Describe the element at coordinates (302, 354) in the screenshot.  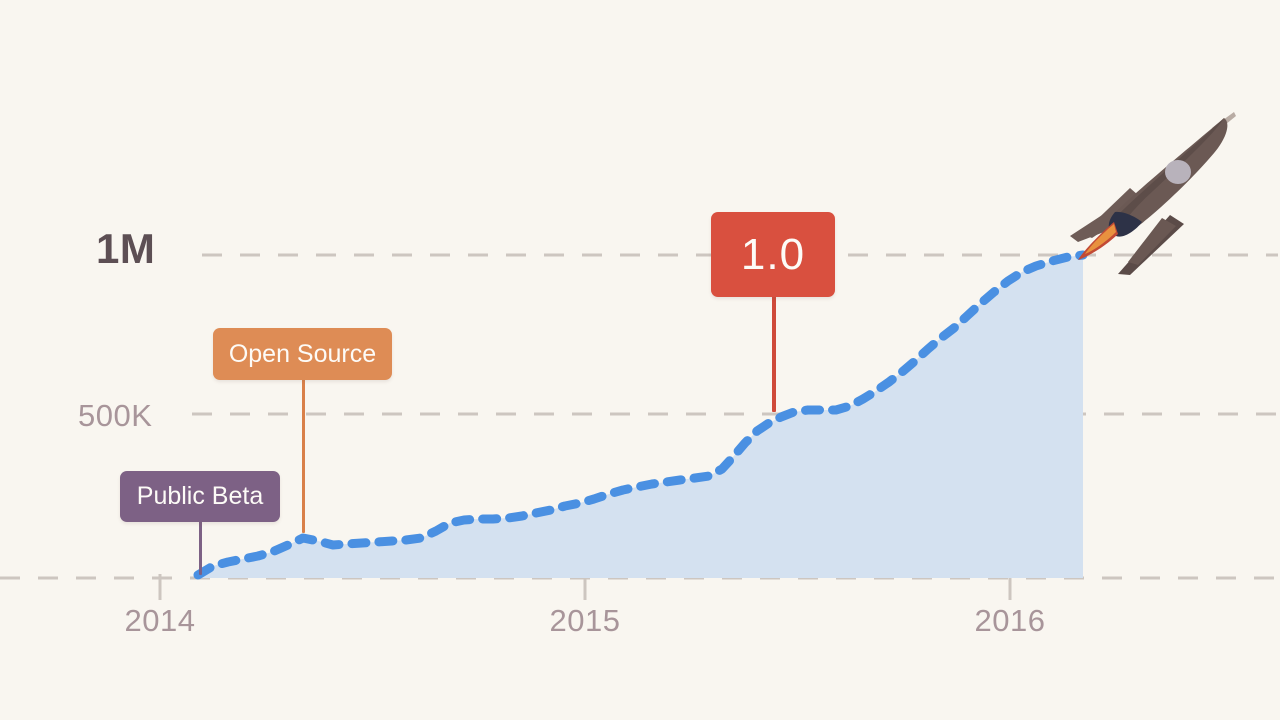
I see `annotation-badge-open-source: Open Source` at that location.